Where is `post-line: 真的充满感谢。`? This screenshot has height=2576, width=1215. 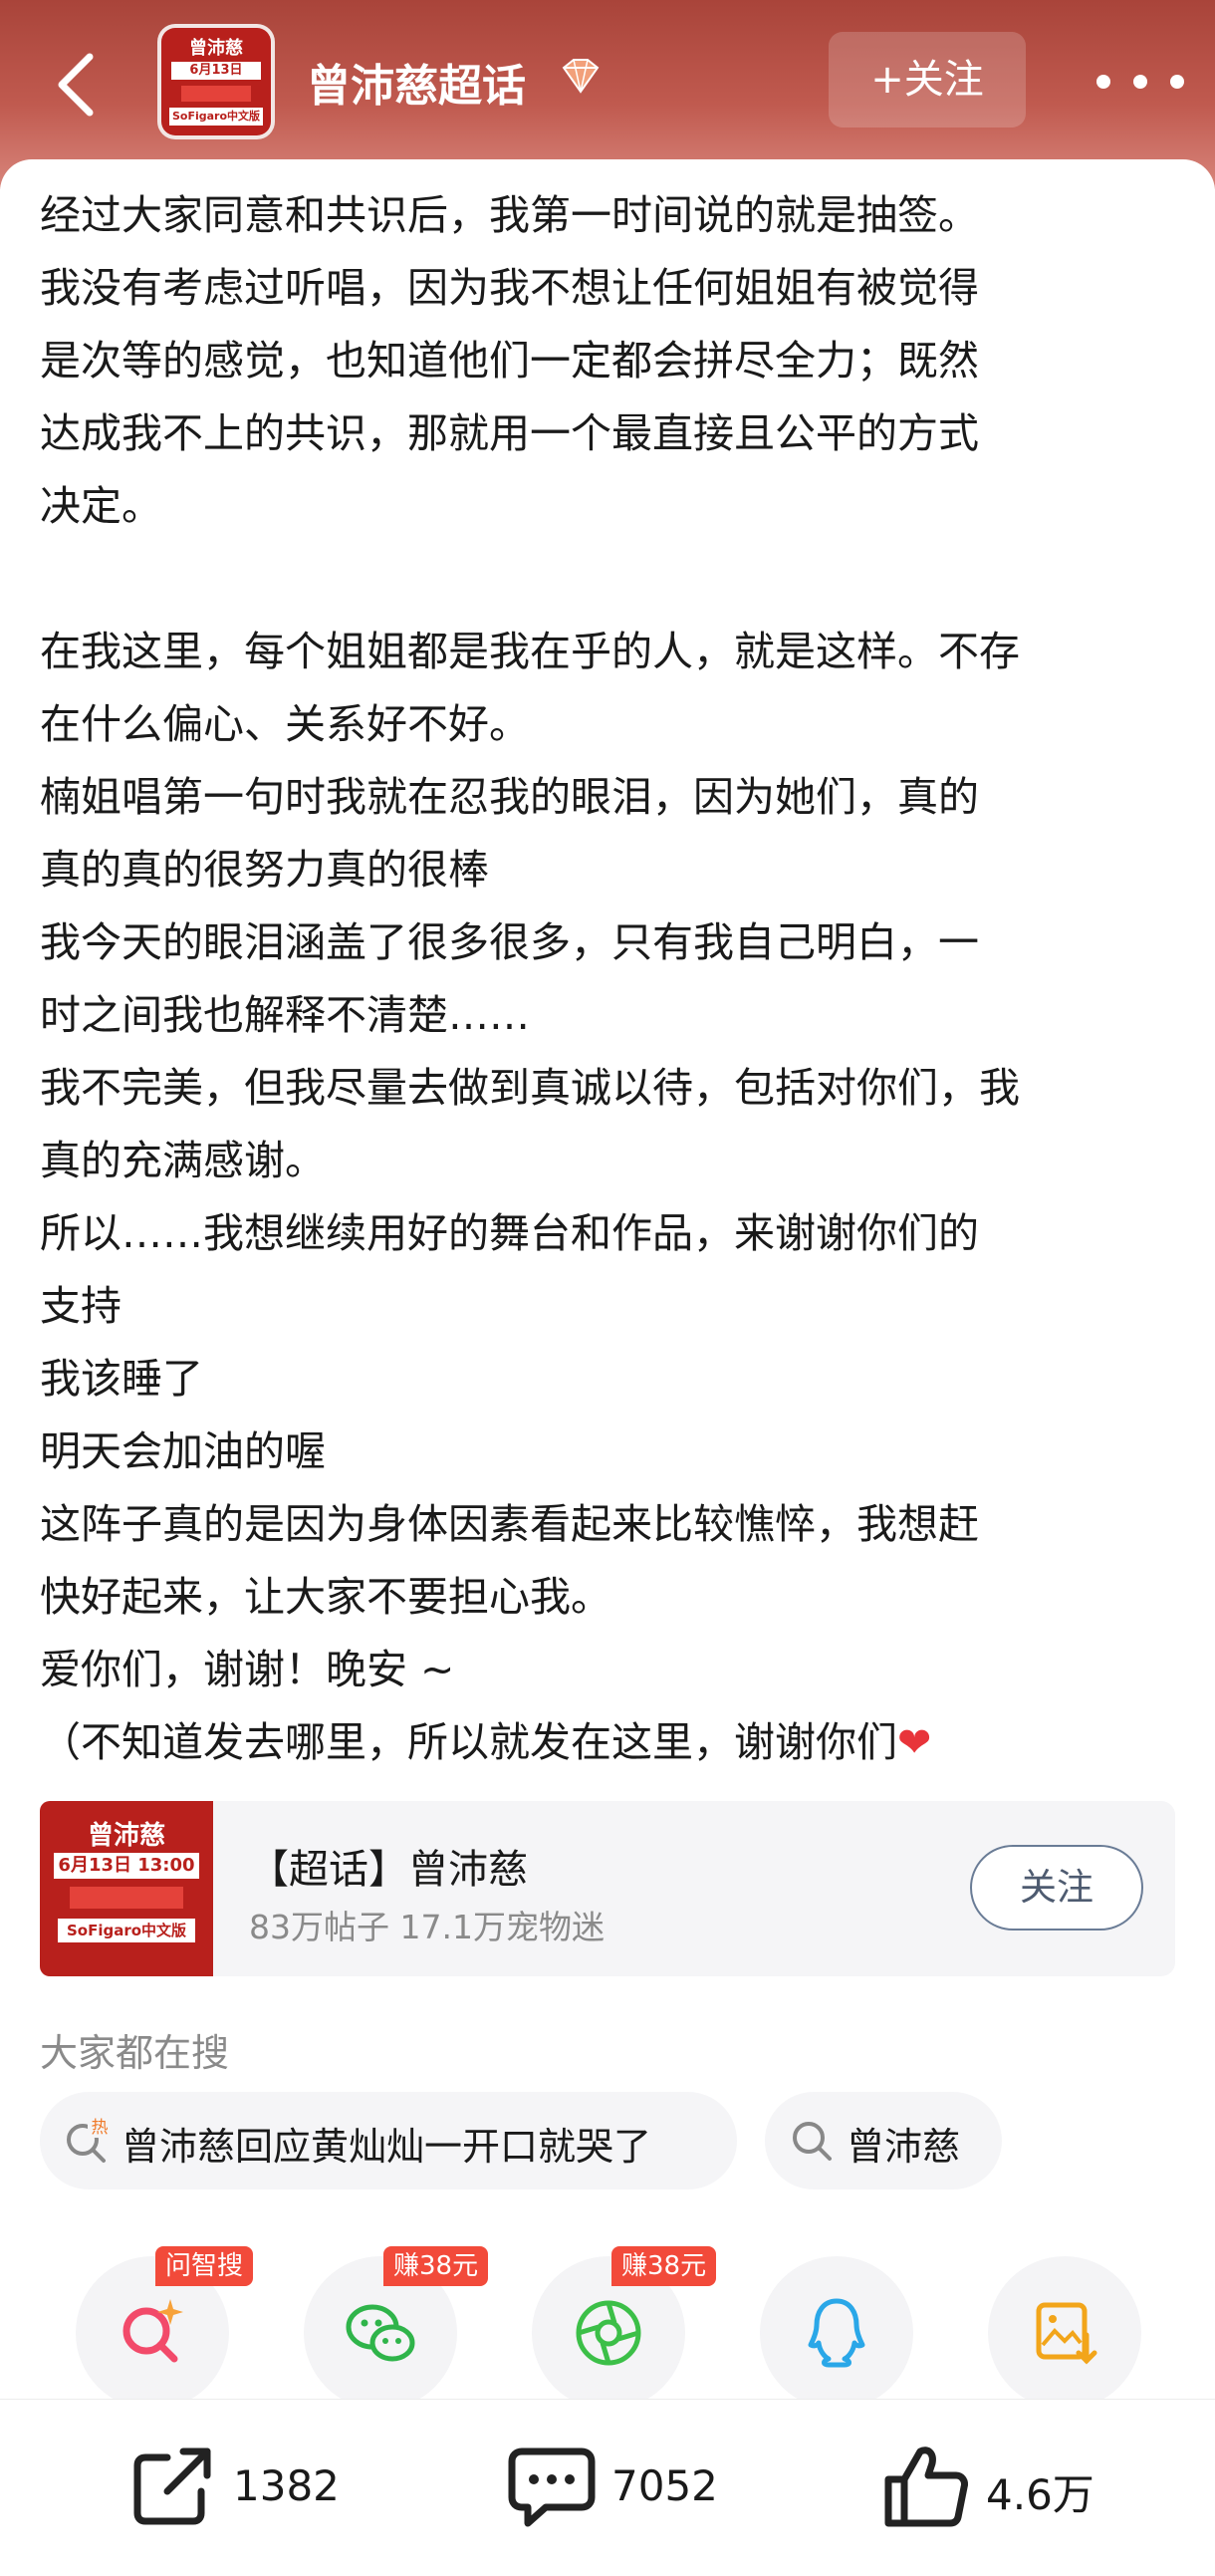
post-line: 真的充满感谢。 is located at coordinates (183, 1160).